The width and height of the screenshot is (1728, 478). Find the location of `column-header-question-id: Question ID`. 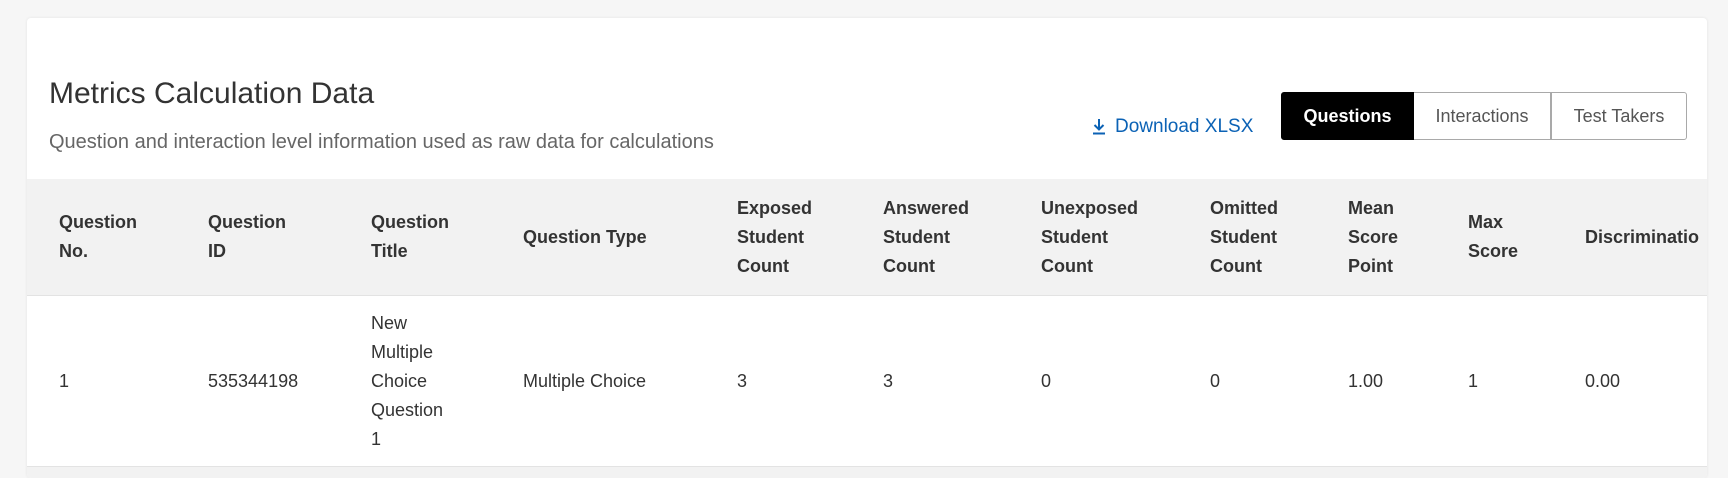

column-header-question-id: Question ID is located at coordinates (247, 237).